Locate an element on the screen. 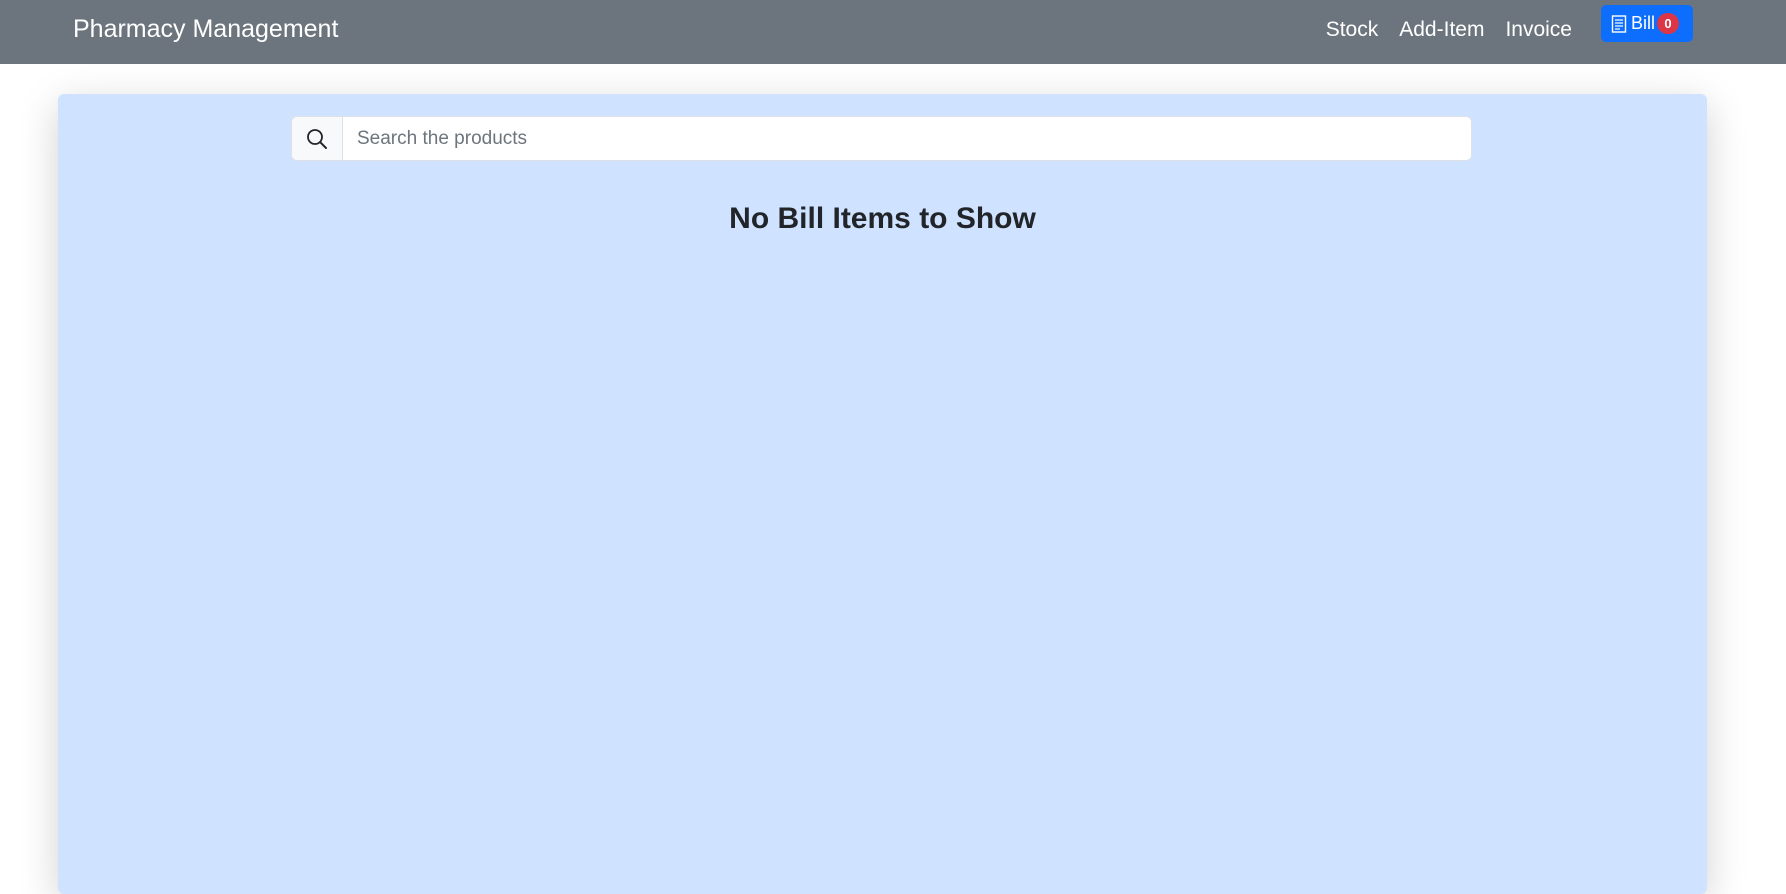 The width and height of the screenshot is (1786, 894). bill-button: Bill 0 is located at coordinates (1647, 23).